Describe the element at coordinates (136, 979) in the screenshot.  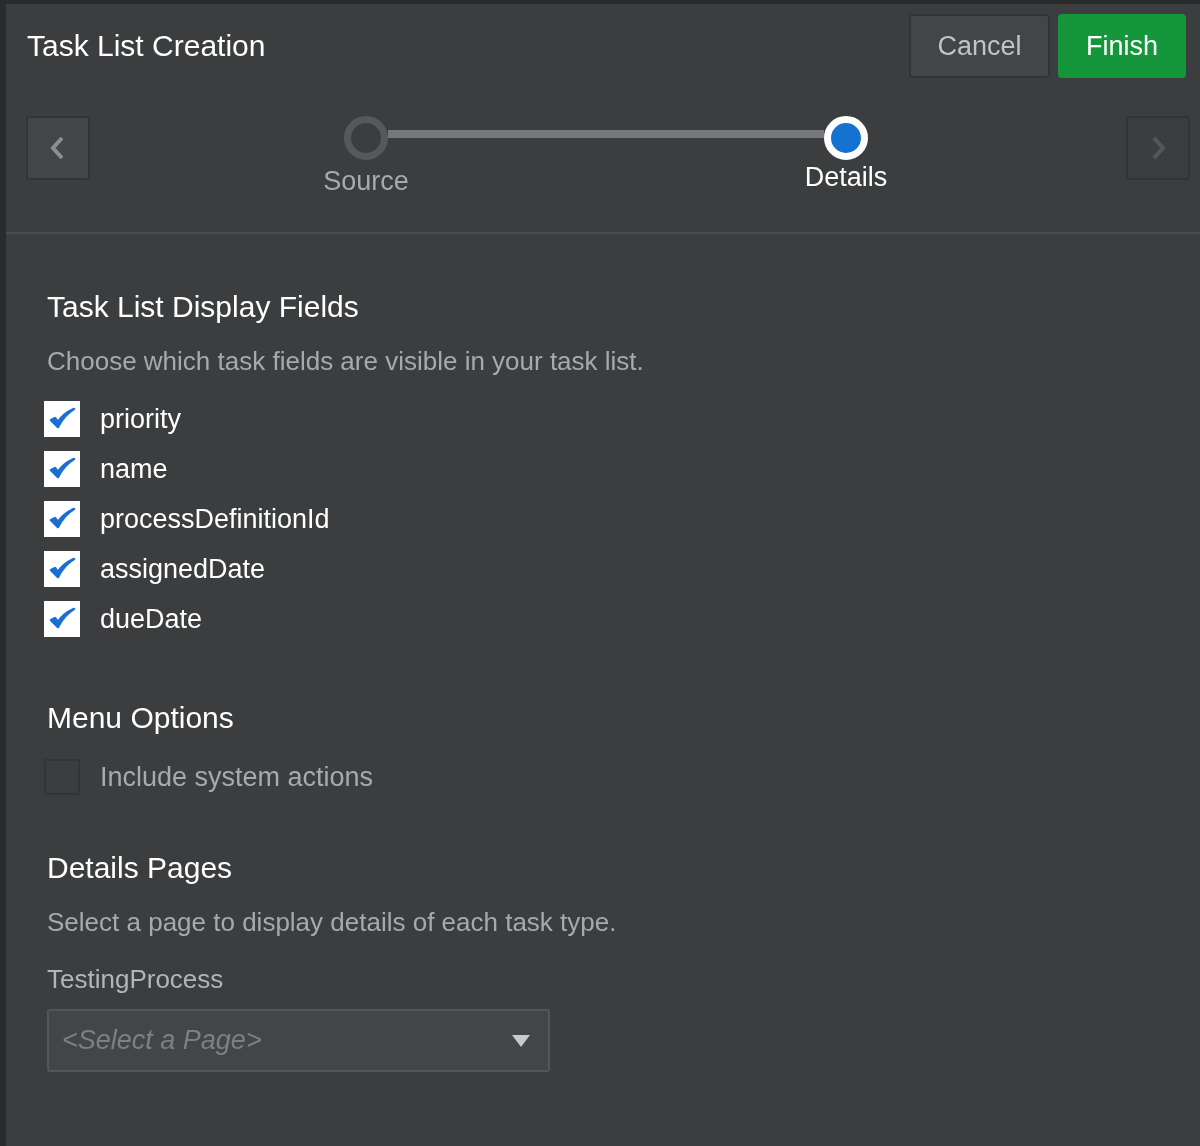
I see `field-label: TestingProcess` at that location.